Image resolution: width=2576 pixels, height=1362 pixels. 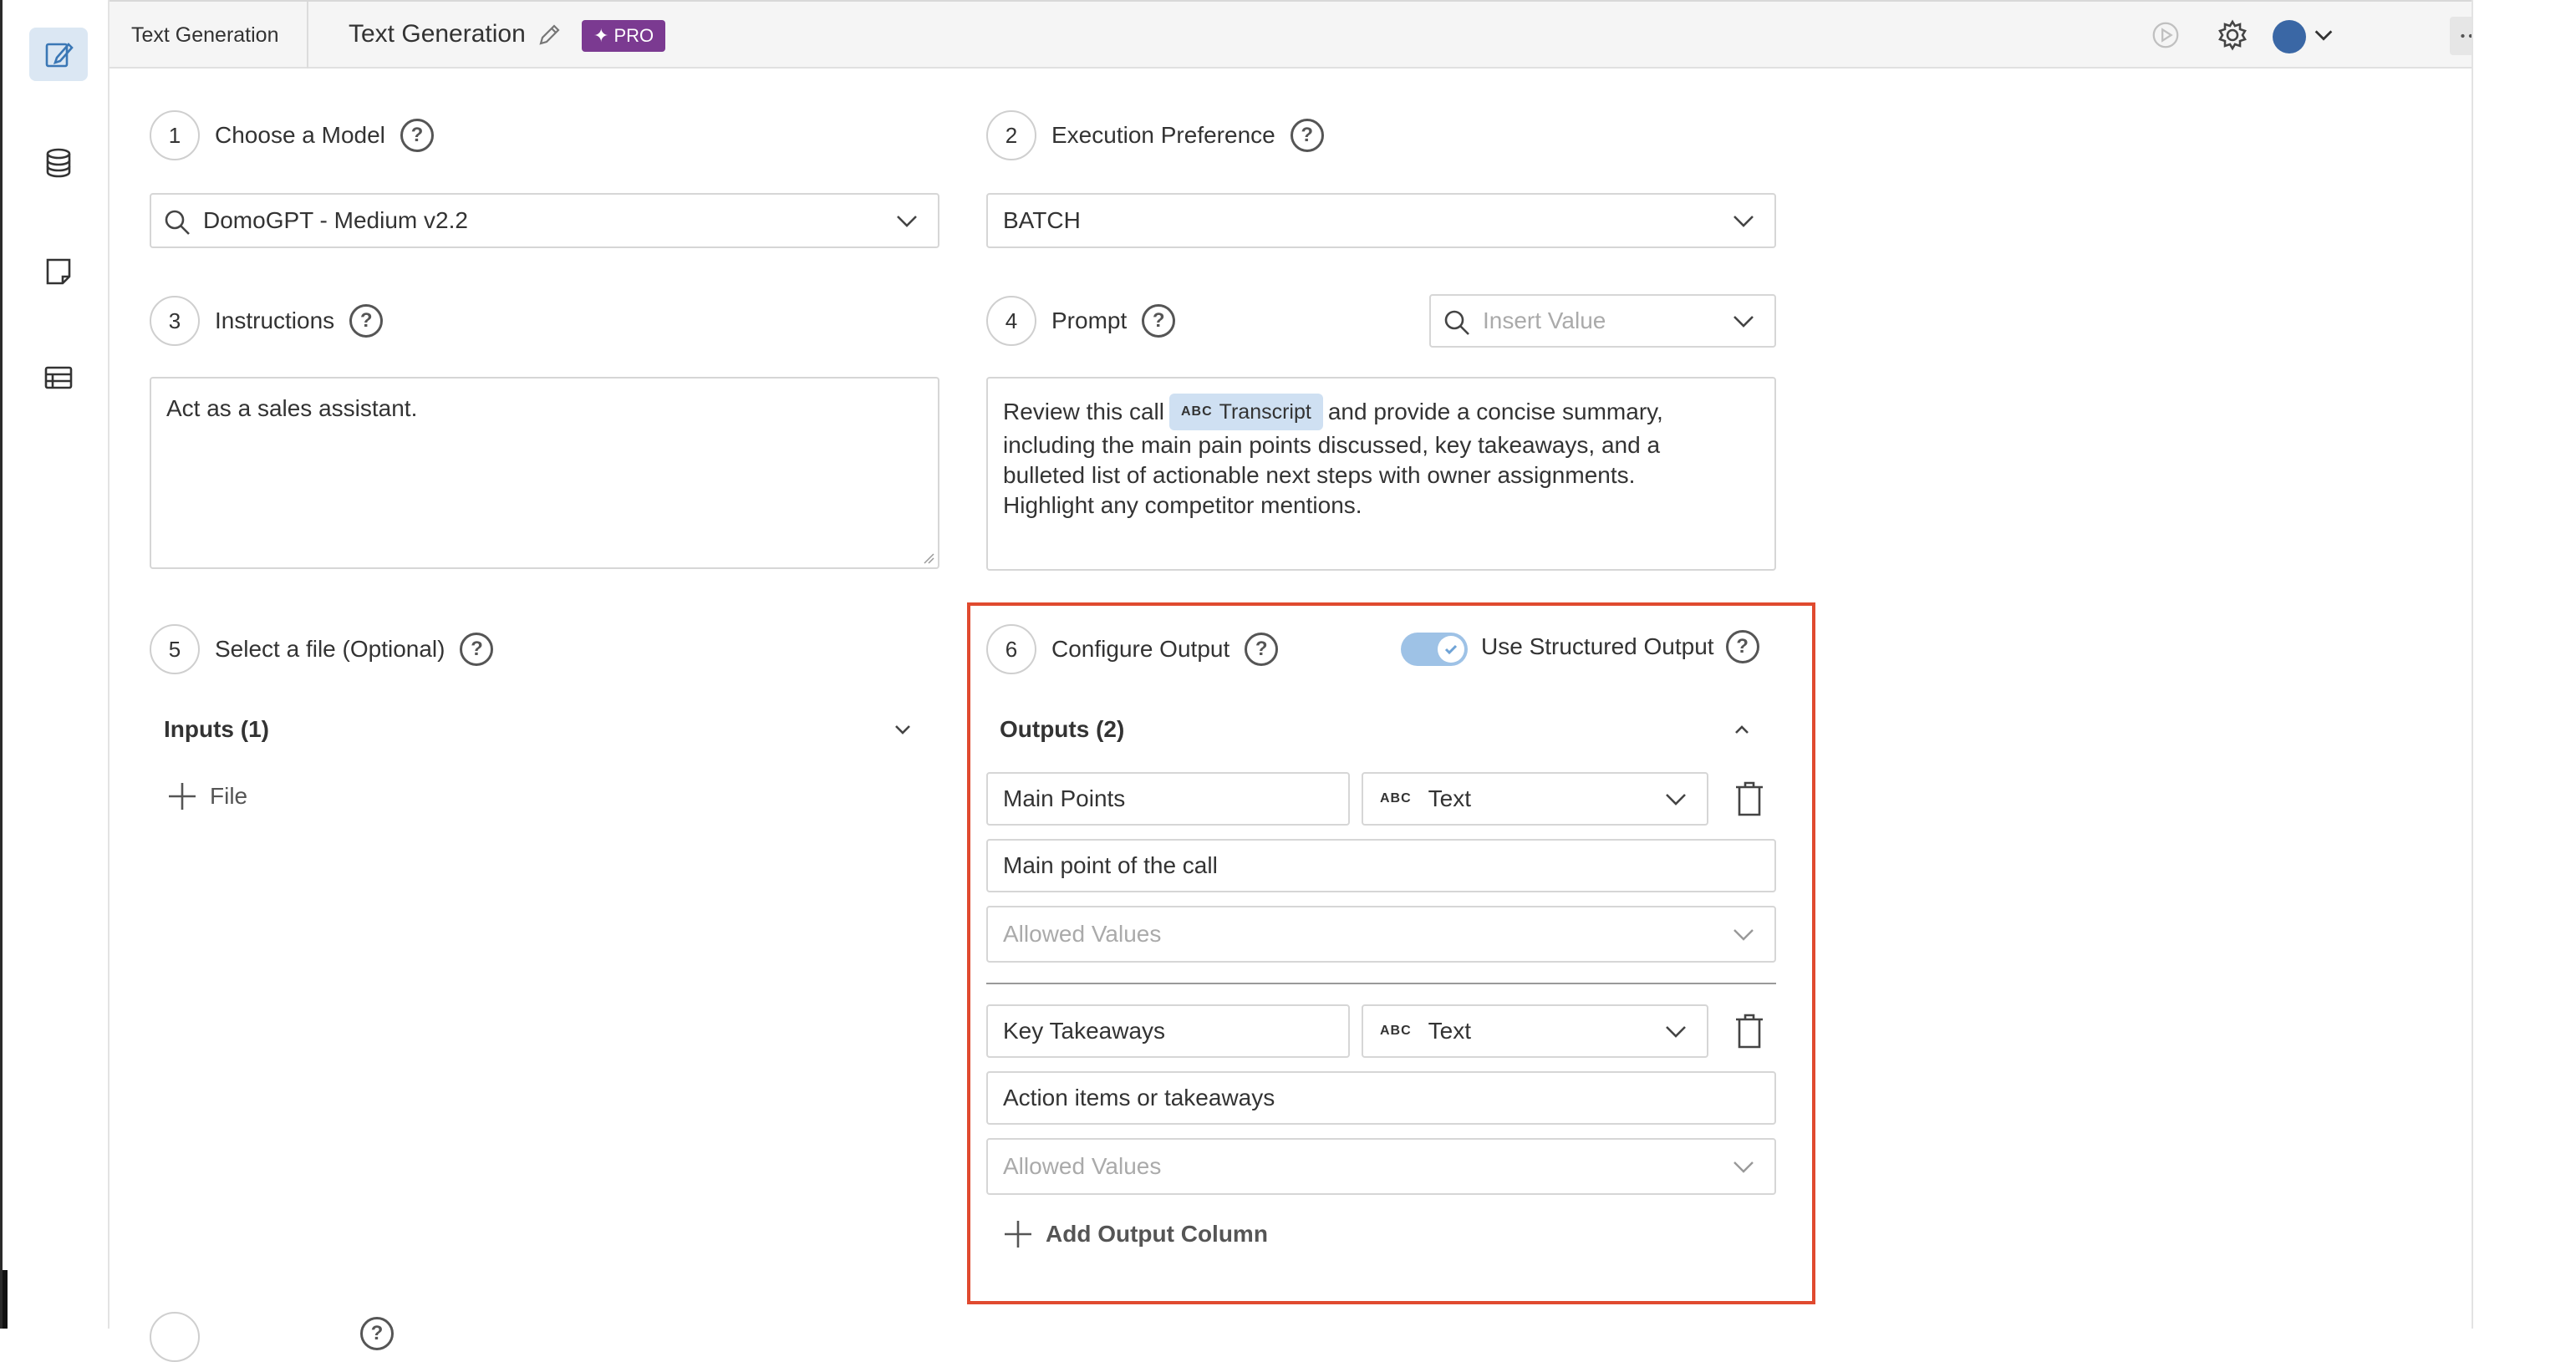 What do you see at coordinates (175, 649) in the screenshot?
I see `step-number: 5` at bounding box center [175, 649].